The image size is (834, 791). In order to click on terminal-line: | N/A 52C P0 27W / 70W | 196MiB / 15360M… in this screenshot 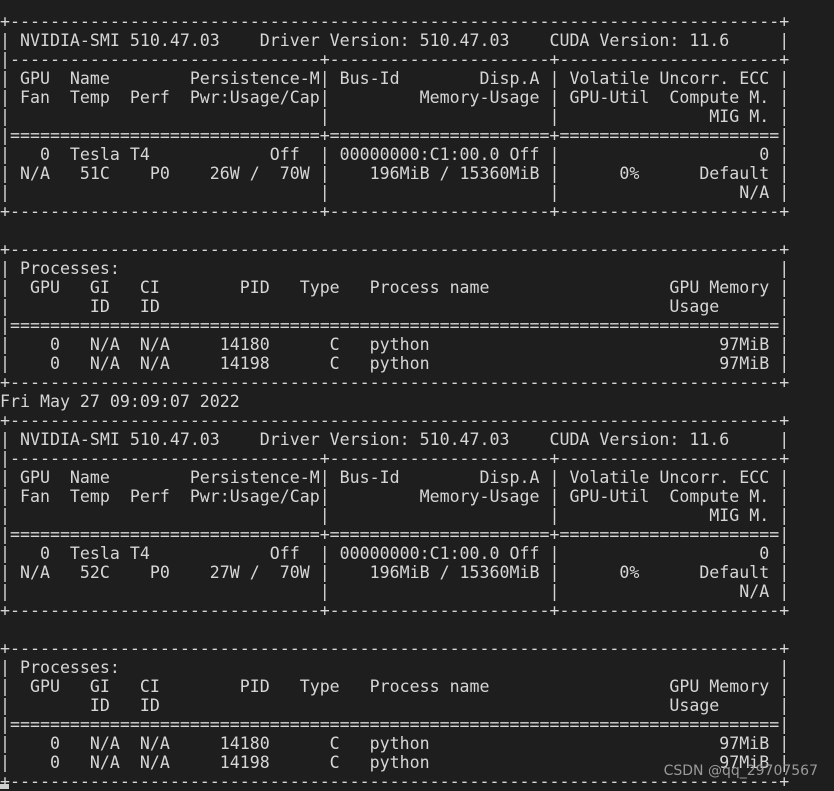, I will do `click(395, 572)`.